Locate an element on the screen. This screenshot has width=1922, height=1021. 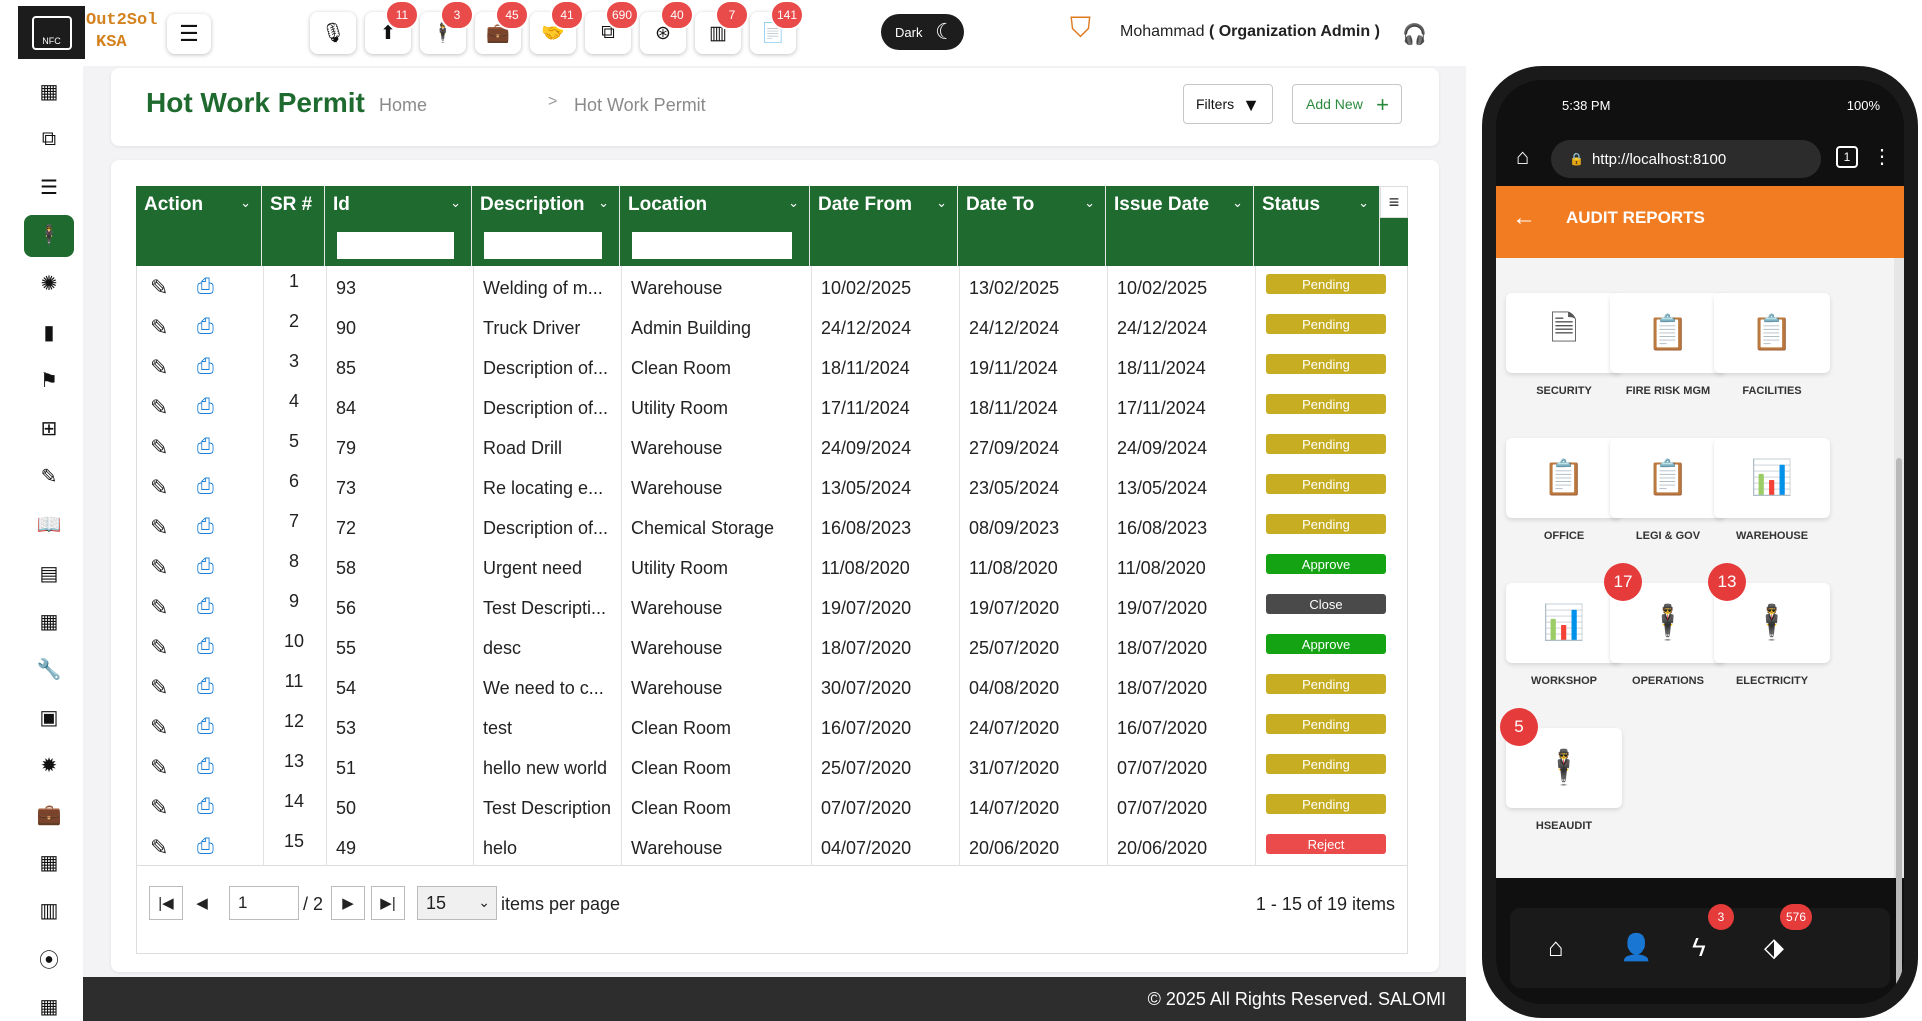
next-page-button: ▶ is located at coordinates (348, 903).